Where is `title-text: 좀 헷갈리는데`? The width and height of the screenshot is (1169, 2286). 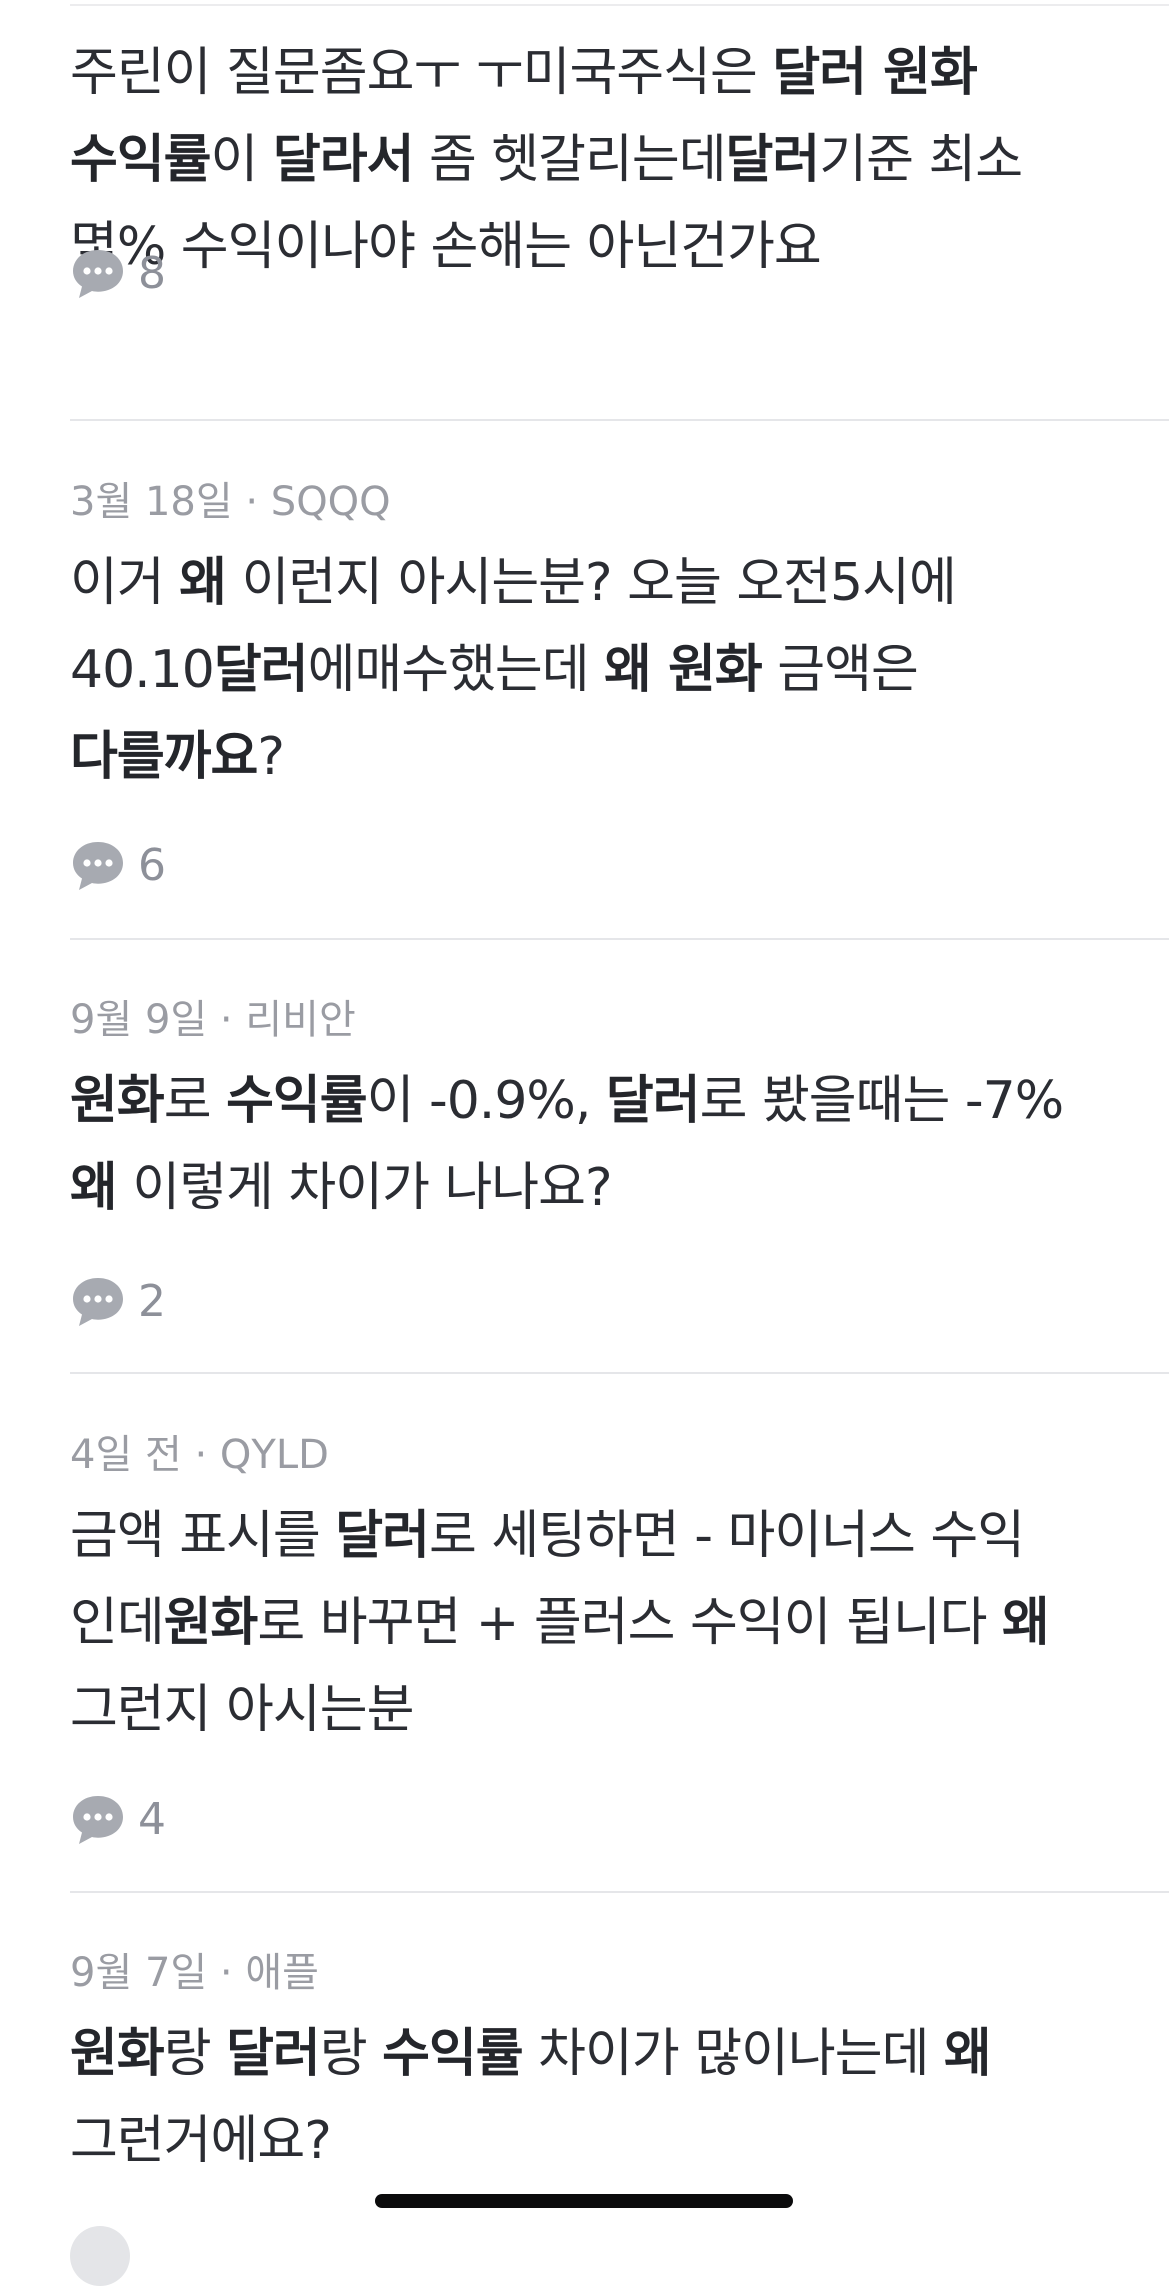
title-text: 좀 헷갈리는데 is located at coordinates (570, 160).